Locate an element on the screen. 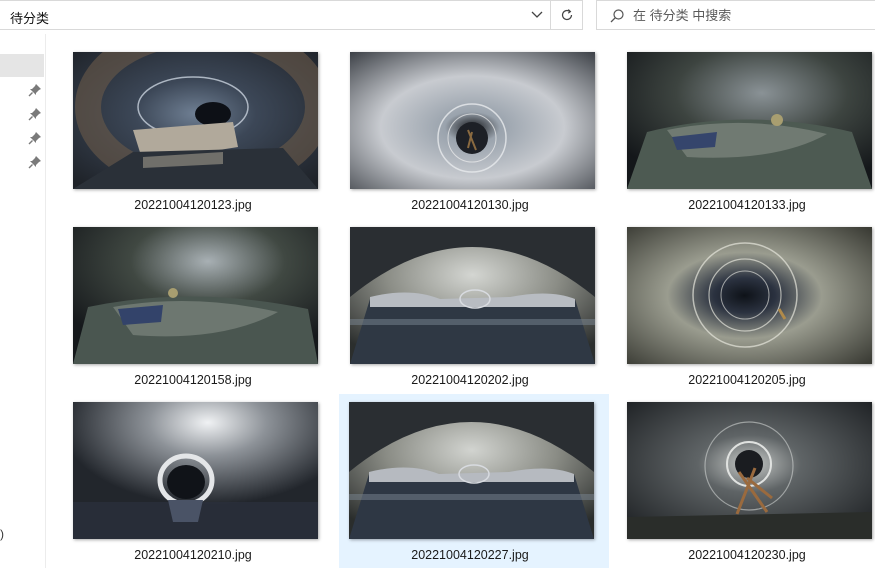 The height and width of the screenshot is (568, 875). file-name: 20221004120230.jpg is located at coordinates (747, 555).